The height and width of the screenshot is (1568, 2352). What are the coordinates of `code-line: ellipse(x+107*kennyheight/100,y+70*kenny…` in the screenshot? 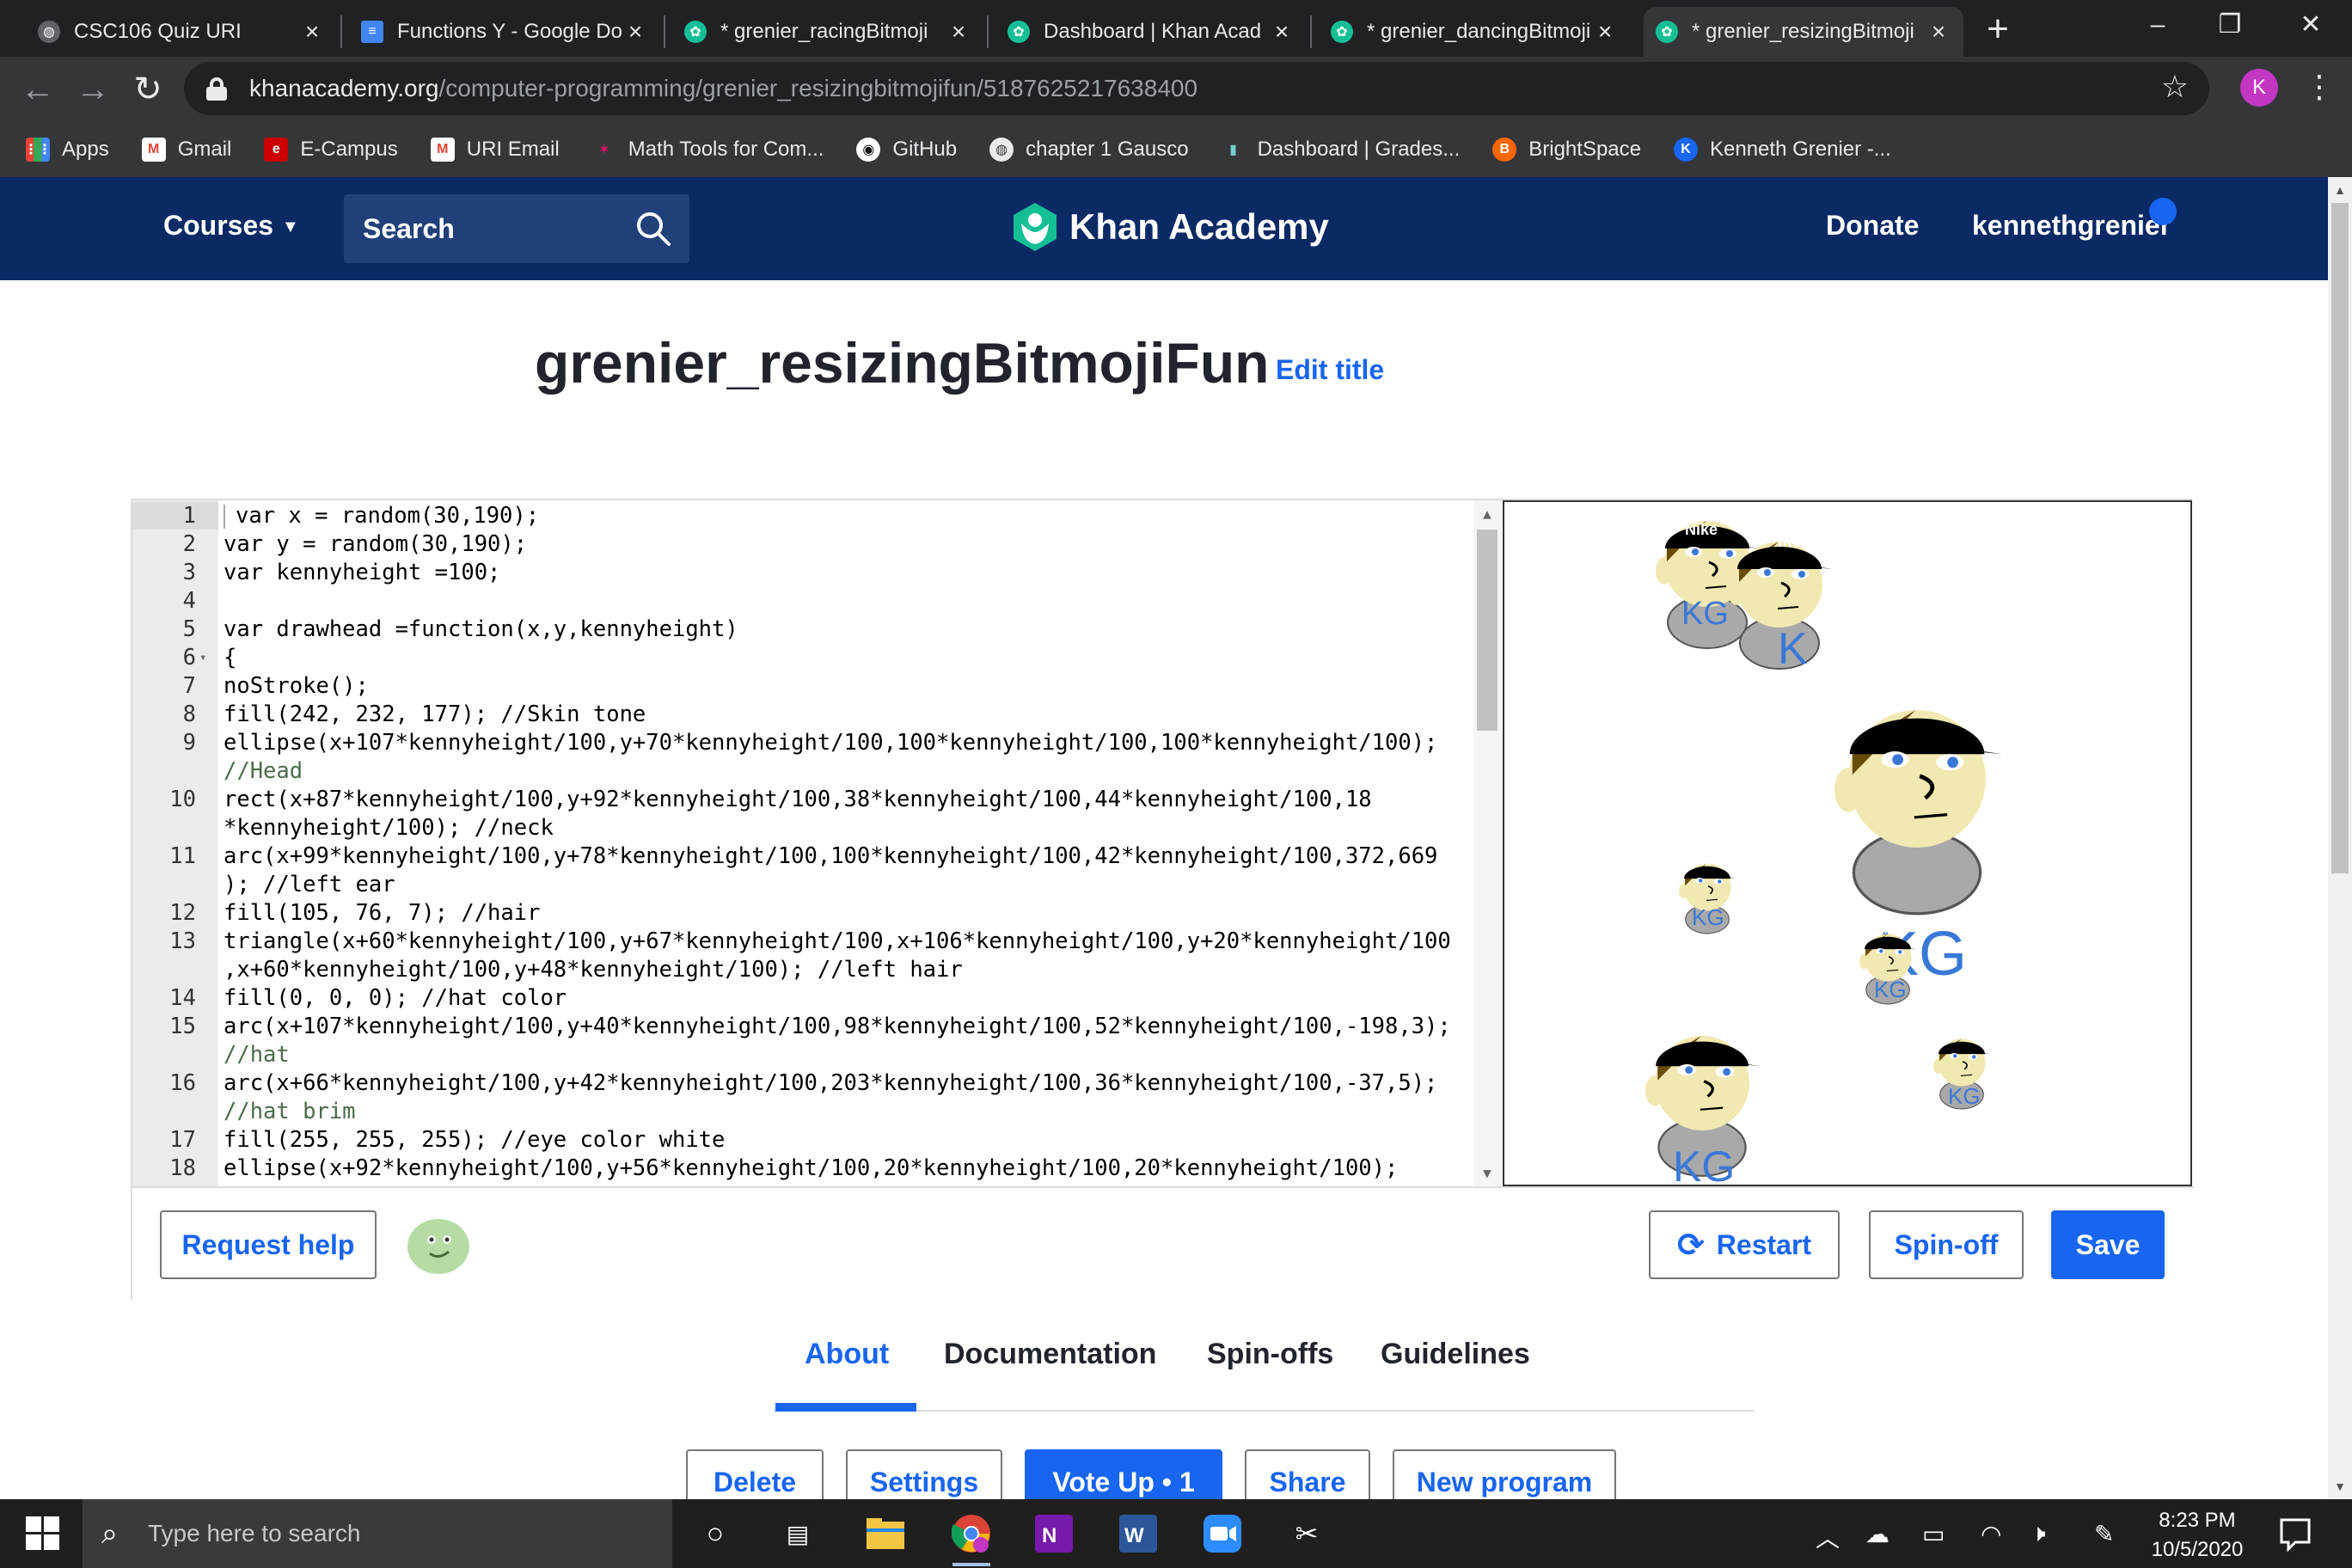 It's located at (831, 743).